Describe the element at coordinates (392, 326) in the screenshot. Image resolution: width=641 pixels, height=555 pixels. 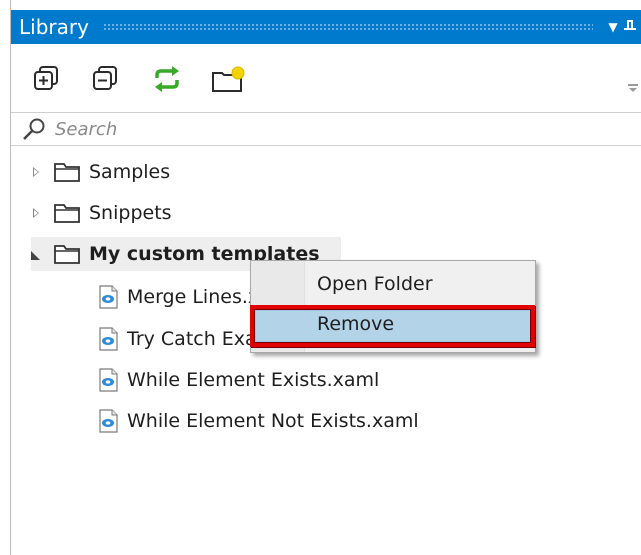
I see `annotation-highlight-box` at that location.